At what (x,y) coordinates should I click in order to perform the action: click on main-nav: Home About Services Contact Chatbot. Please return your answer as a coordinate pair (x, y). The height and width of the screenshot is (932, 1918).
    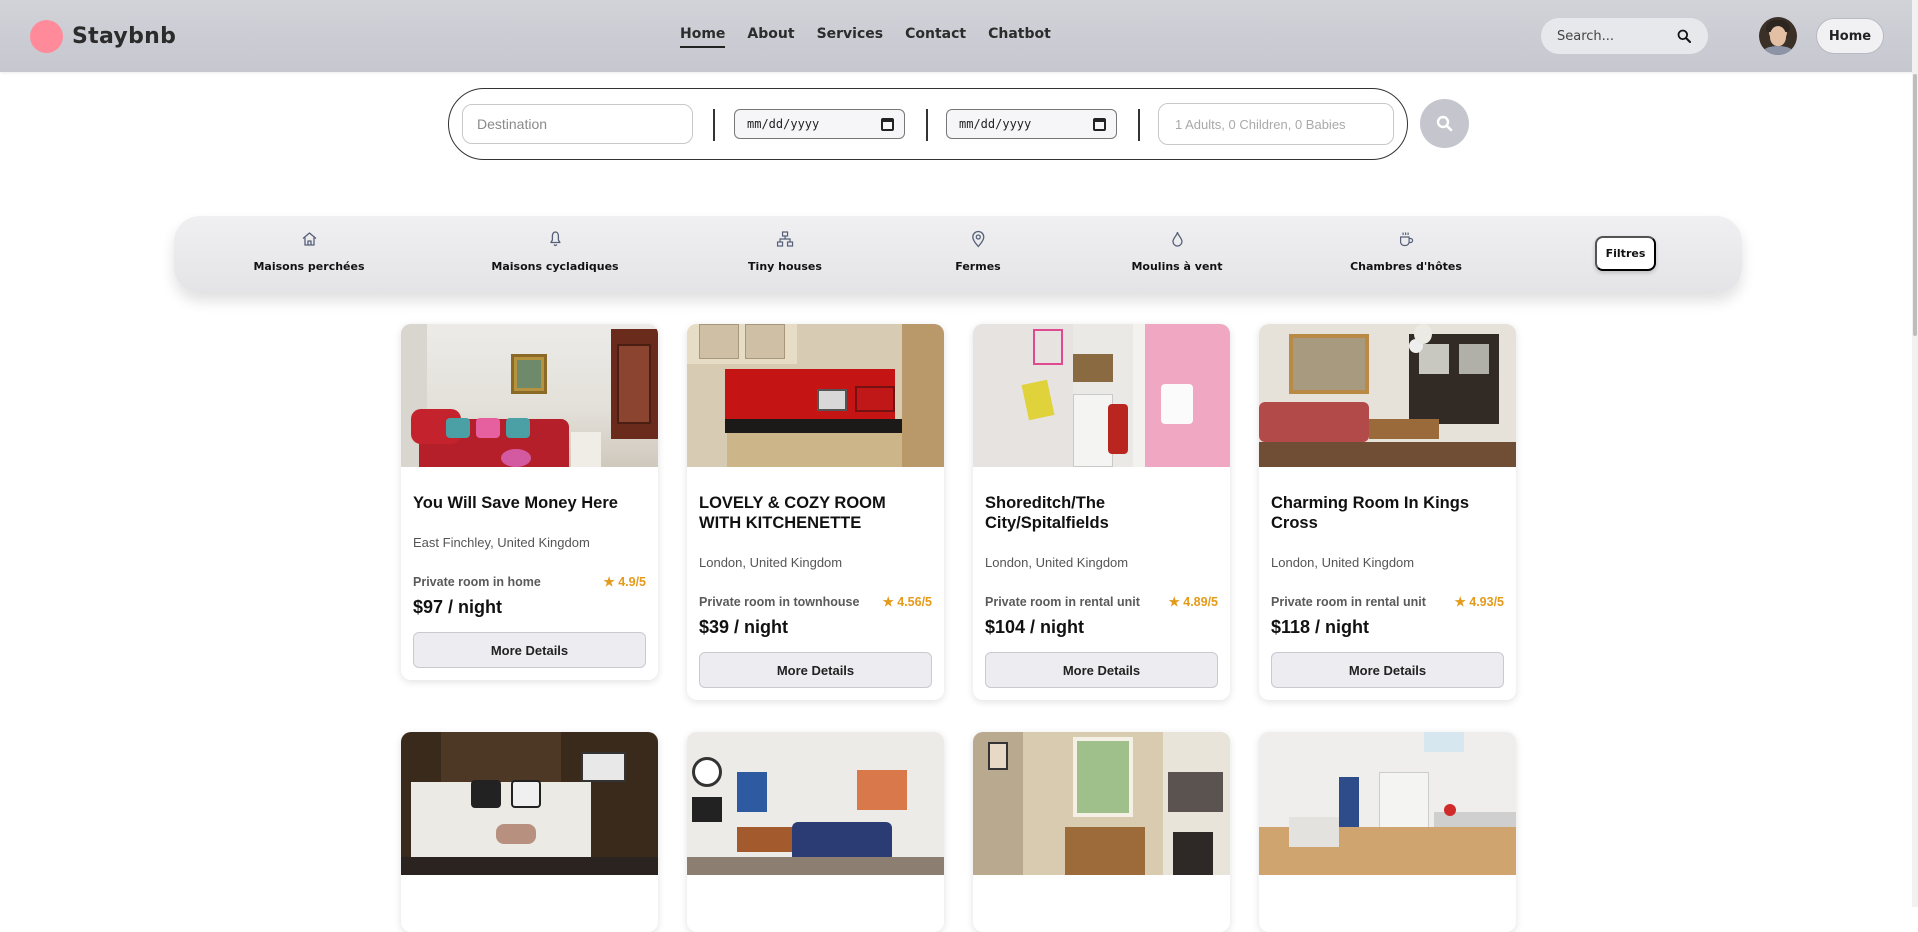
    Looking at the image, I should click on (865, 37).